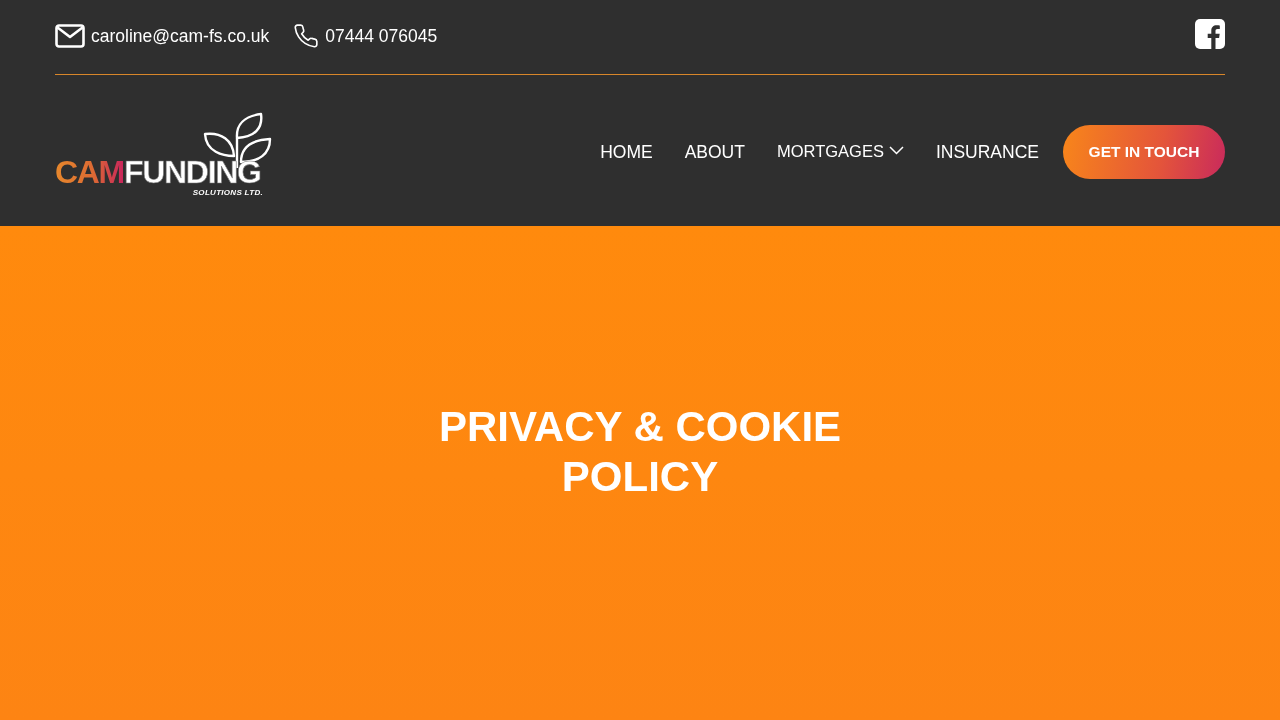 This screenshot has width=1280, height=720. What do you see at coordinates (714, 151) in the screenshot?
I see `nav-link: ABOUT` at bounding box center [714, 151].